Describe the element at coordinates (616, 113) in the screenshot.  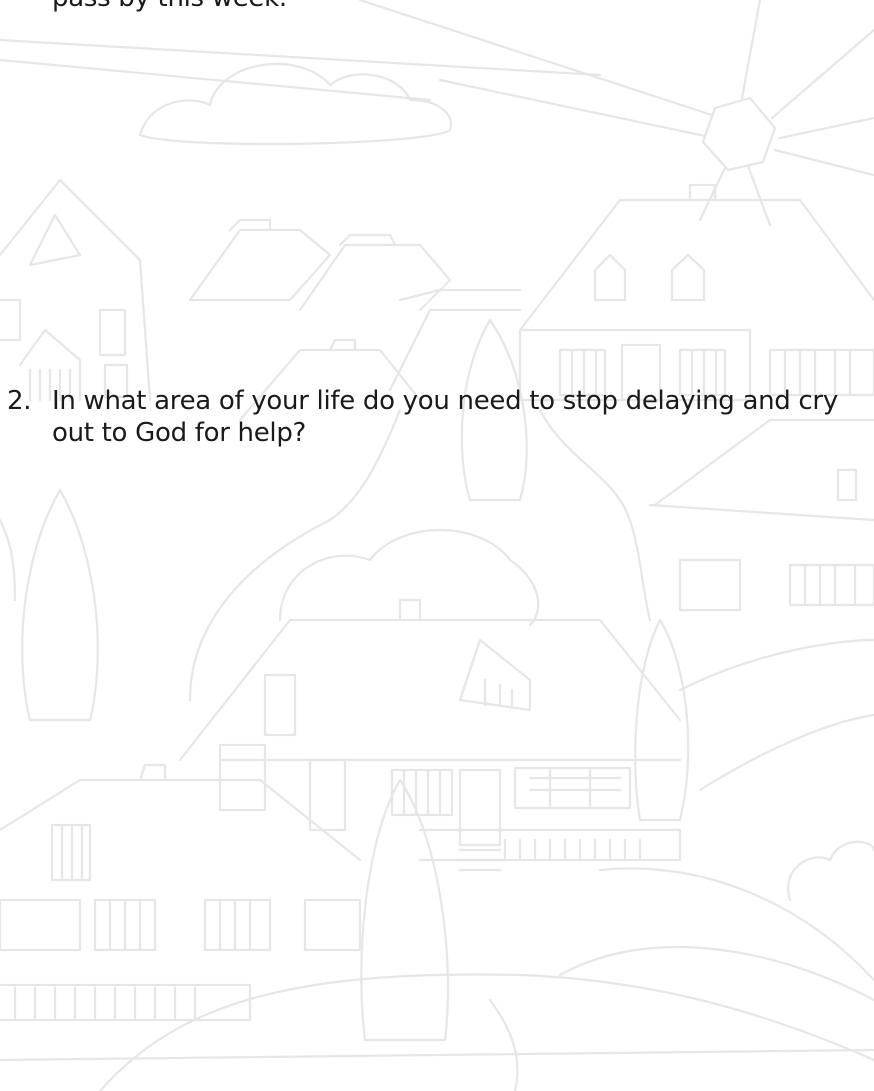
I see `sun-icon` at that location.